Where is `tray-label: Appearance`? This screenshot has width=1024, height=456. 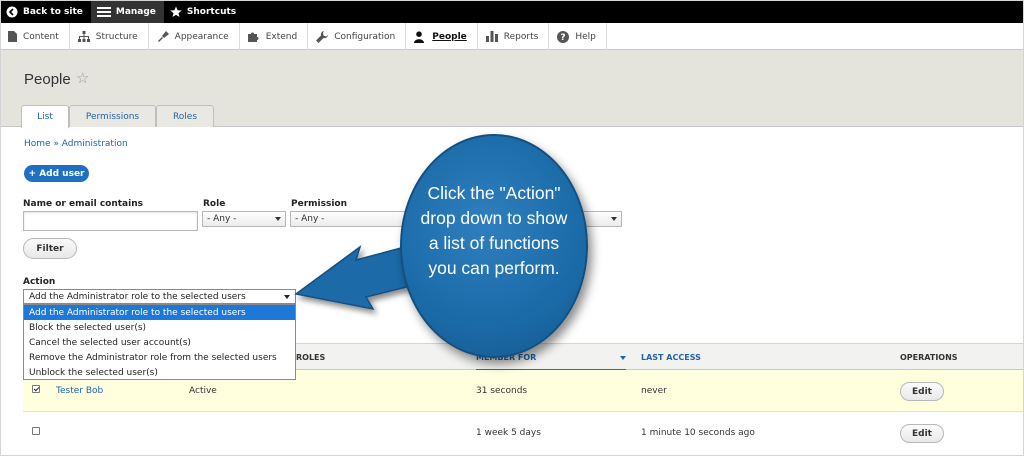
tray-label: Appearance is located at coordinates (201, 36).